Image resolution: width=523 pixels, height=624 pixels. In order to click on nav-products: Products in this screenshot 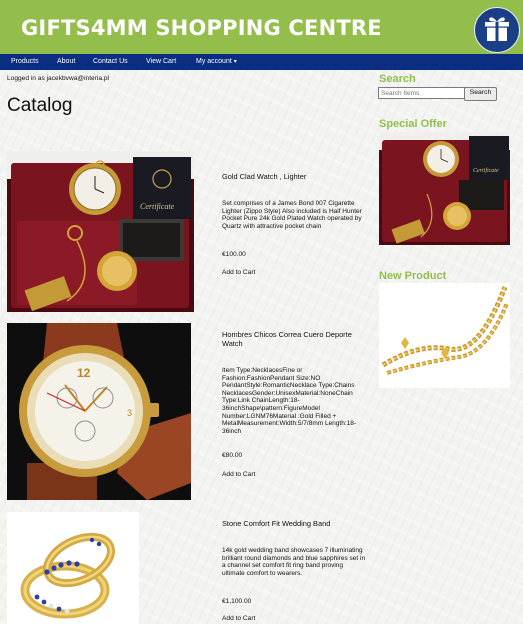, I will do `click(25, 62)`.